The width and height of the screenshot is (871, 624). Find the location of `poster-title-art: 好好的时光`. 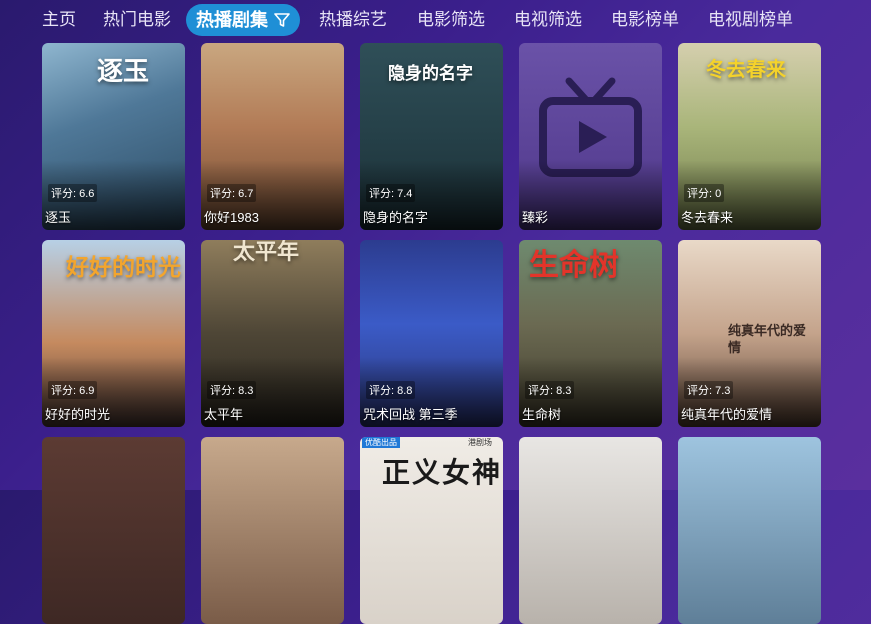

poster-title-art: 好好的时光 is located at coordinates (123, 267).